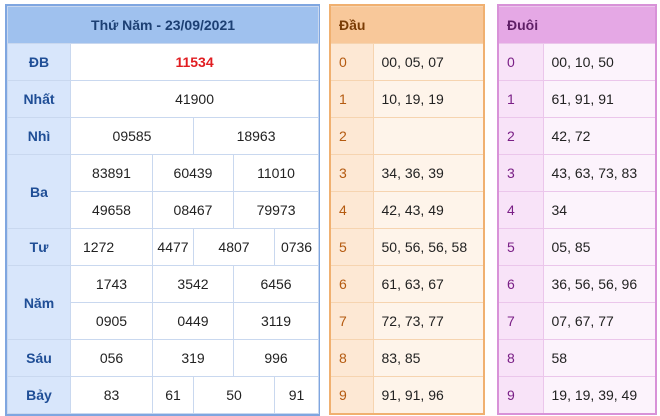  I want to click on dau-digit: 6, so click(352, 284).